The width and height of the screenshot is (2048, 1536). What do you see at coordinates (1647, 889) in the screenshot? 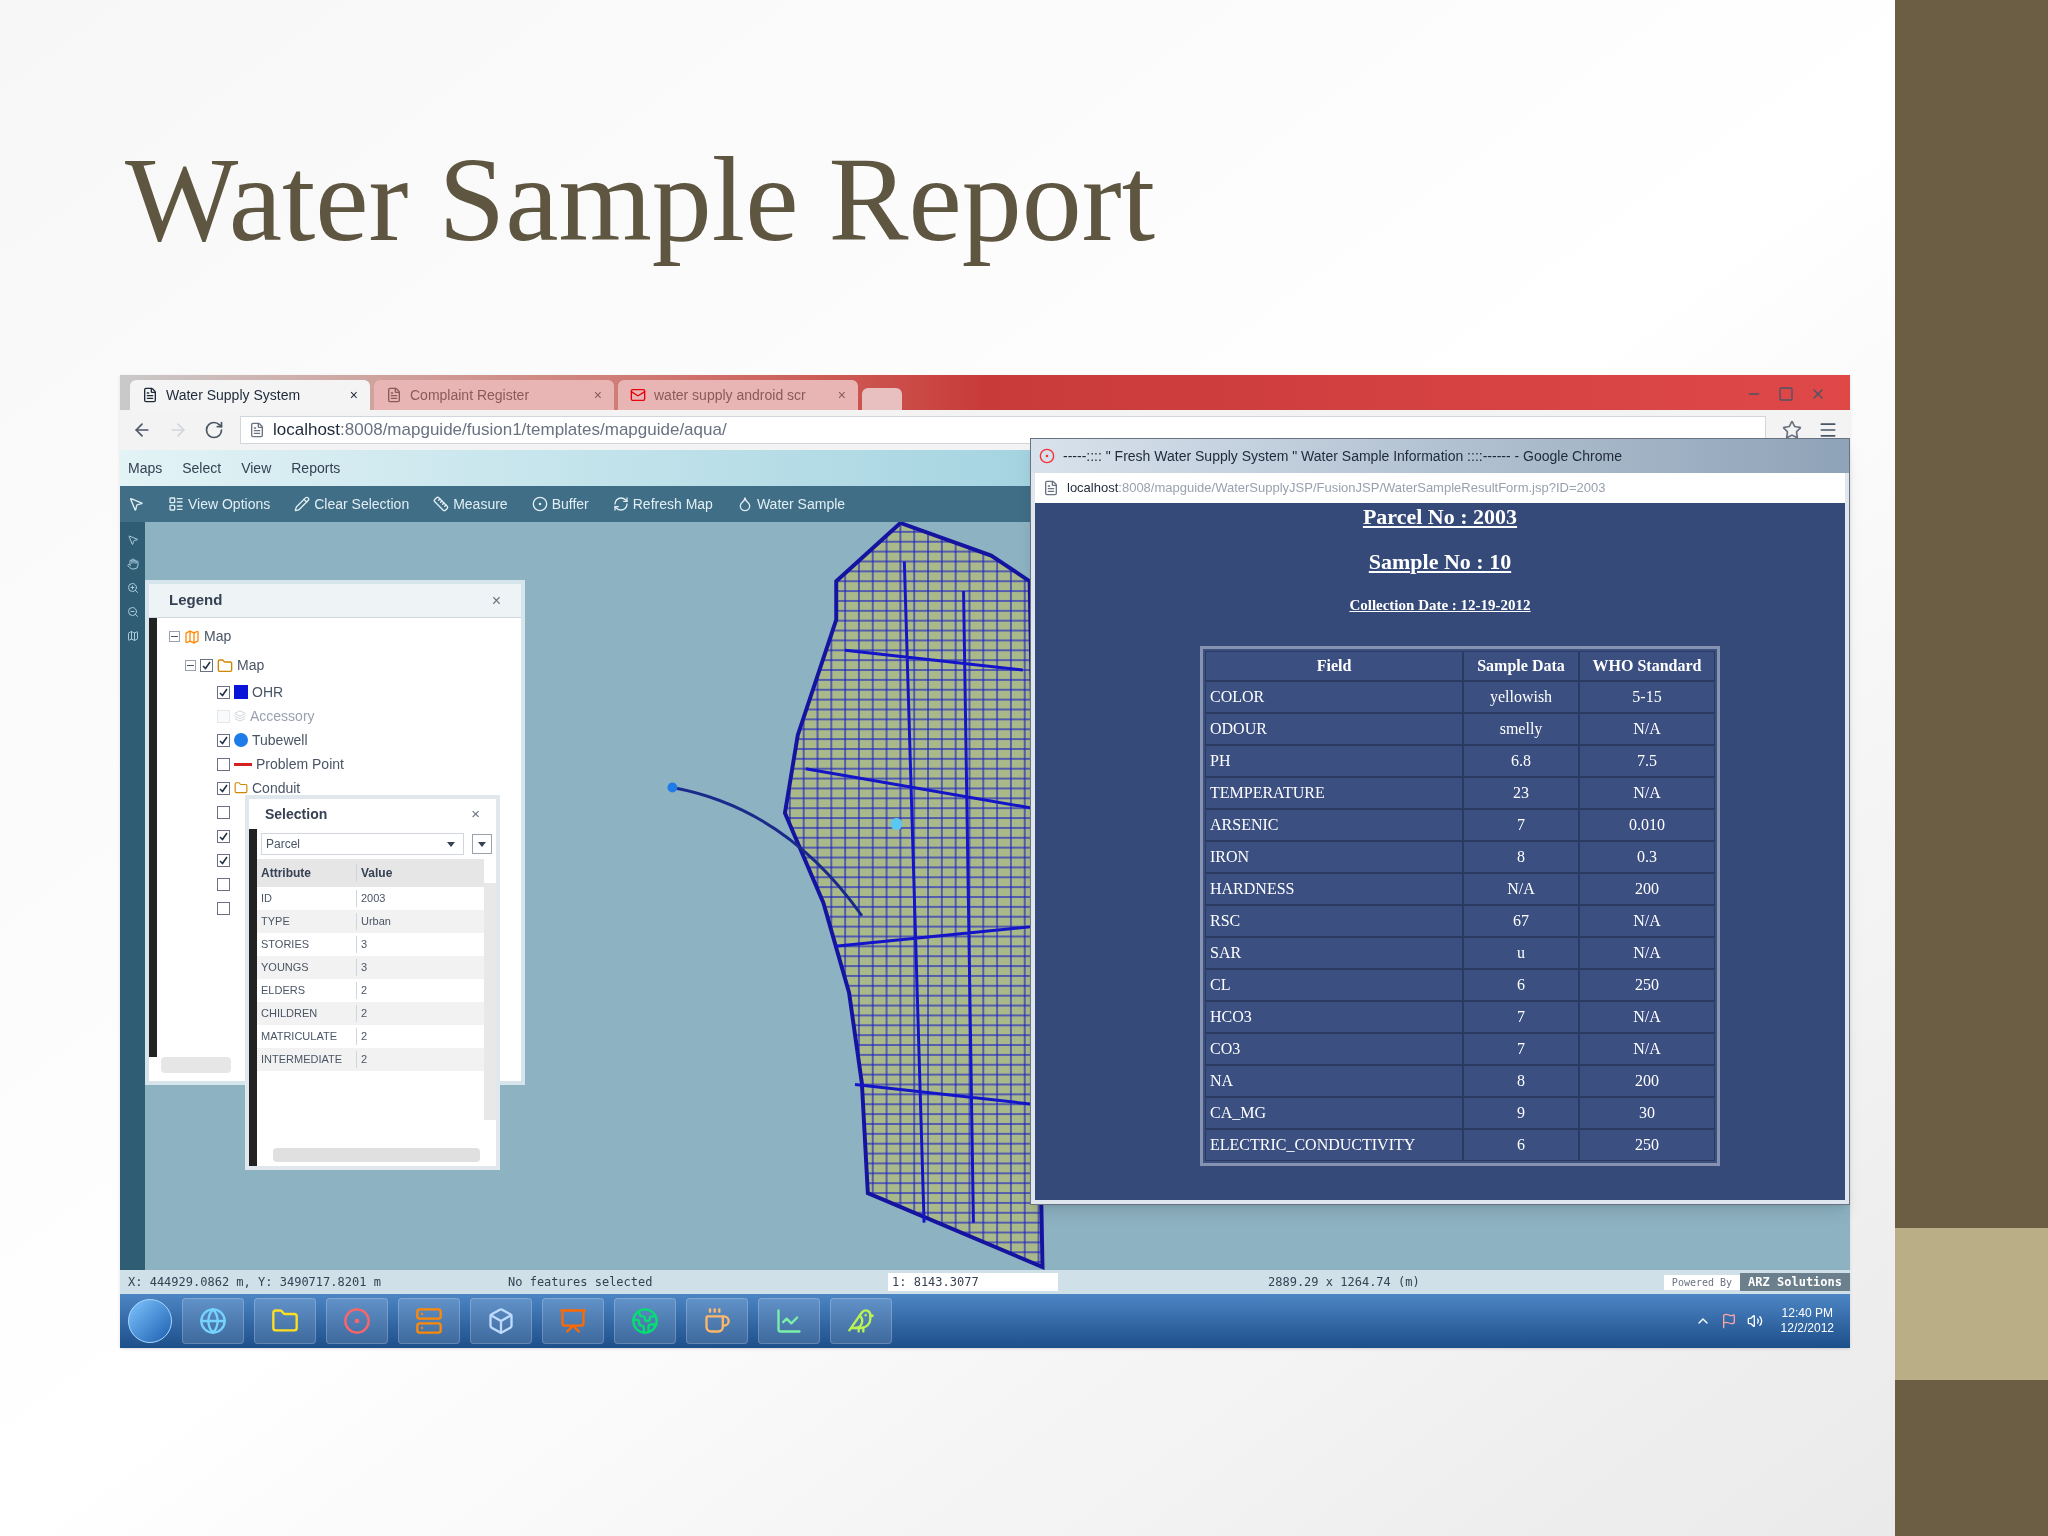
I see `table-cell: 200` at bounding box center [1647, 889].